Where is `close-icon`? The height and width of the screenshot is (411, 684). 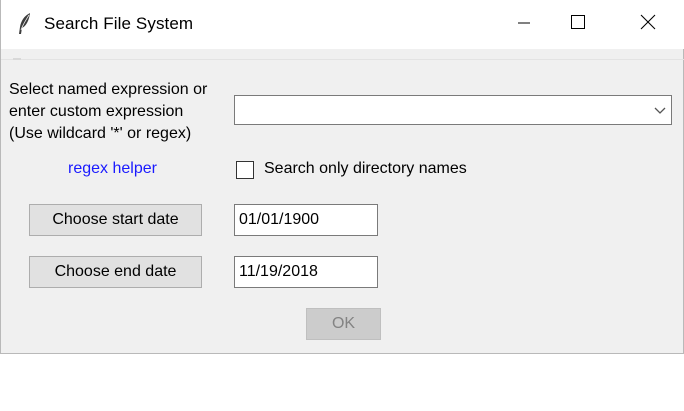
close-icon is located at coordinates (648, 24).